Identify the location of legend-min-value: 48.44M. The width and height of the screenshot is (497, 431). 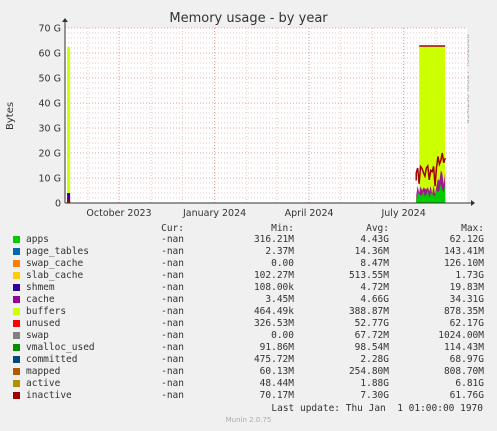
(276, 383).